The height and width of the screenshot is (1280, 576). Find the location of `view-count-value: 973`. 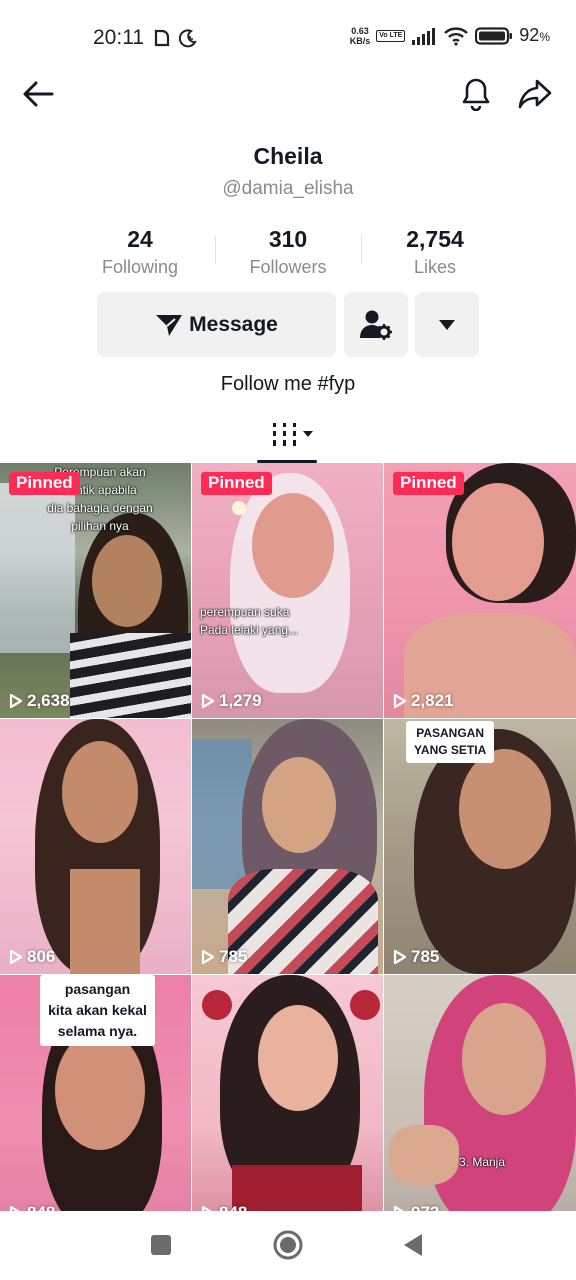

view-count-value: 973 is located at coordinates (425, 1207).